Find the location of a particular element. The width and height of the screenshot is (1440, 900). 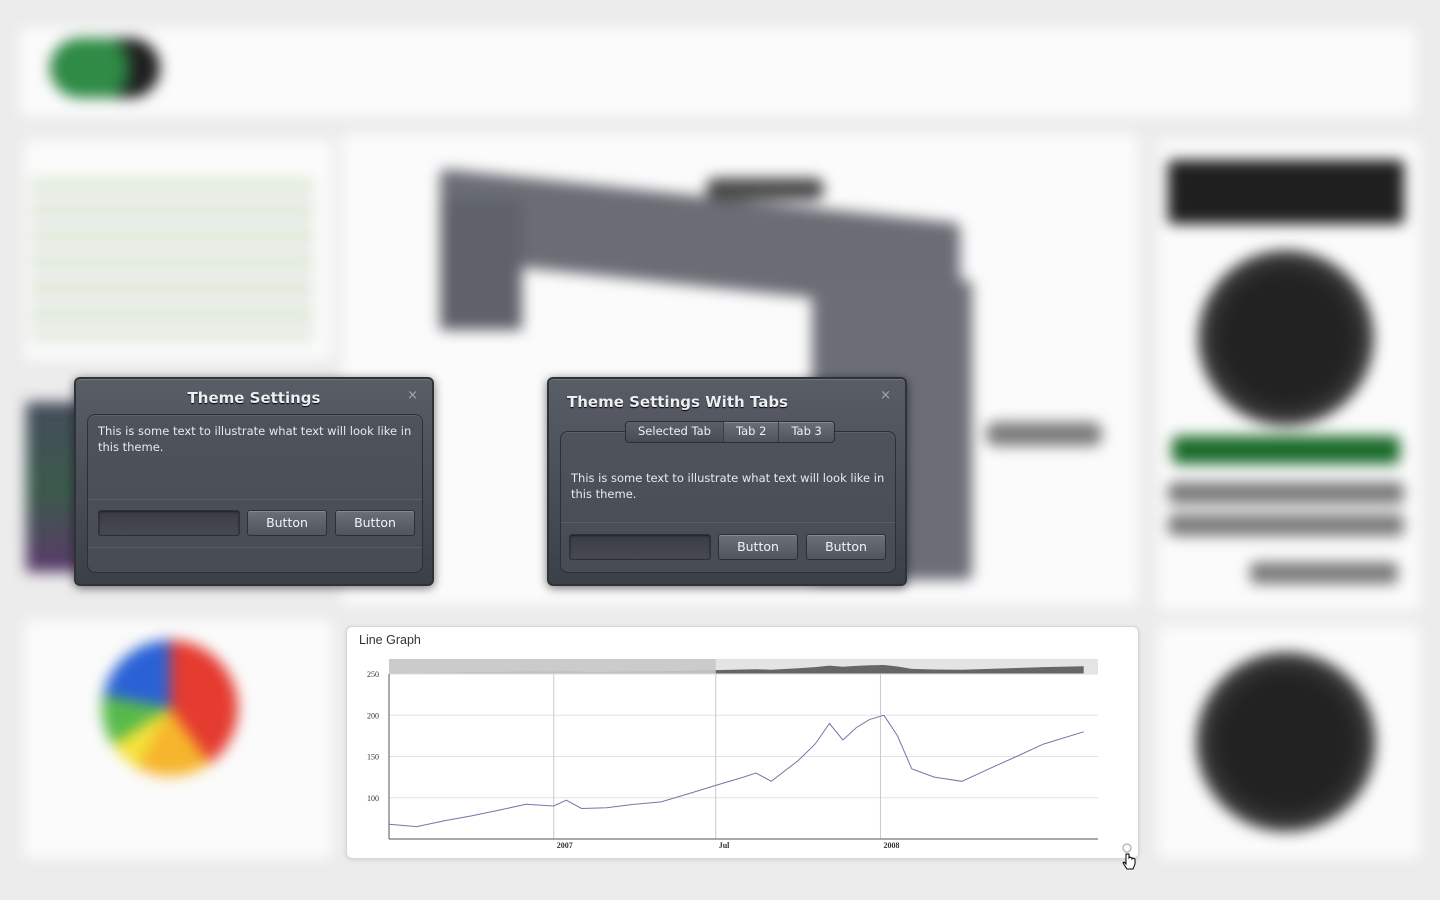

tab-2: Tab 2 is located at coordinates (752, 432).